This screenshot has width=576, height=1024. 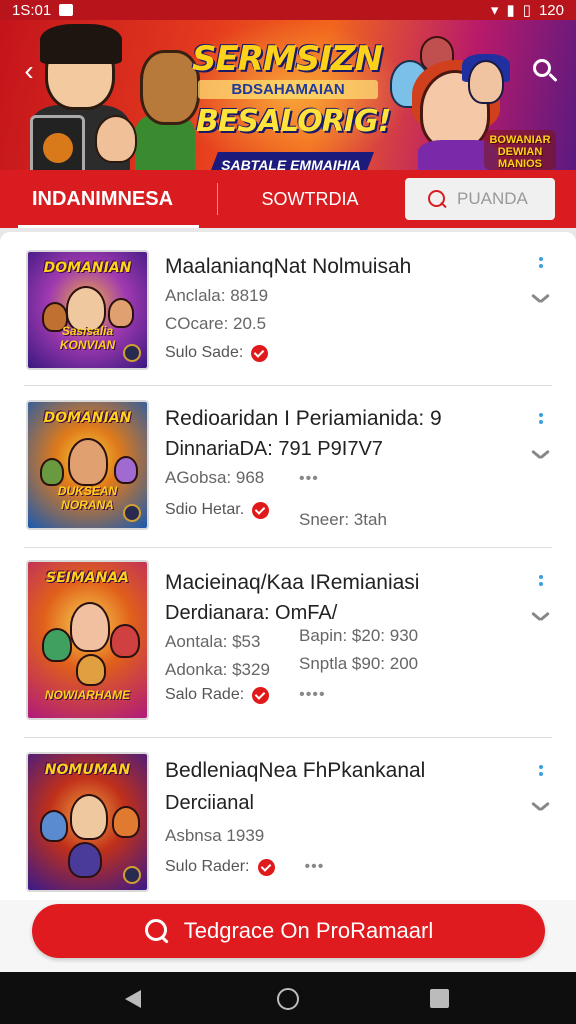 I want to click on item-title: Macieinaq/Kaa IRemianiasi, so click(x=292, y=582).